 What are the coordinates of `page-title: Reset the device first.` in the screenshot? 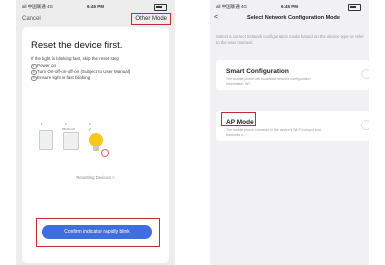 It's located at (77, 45).